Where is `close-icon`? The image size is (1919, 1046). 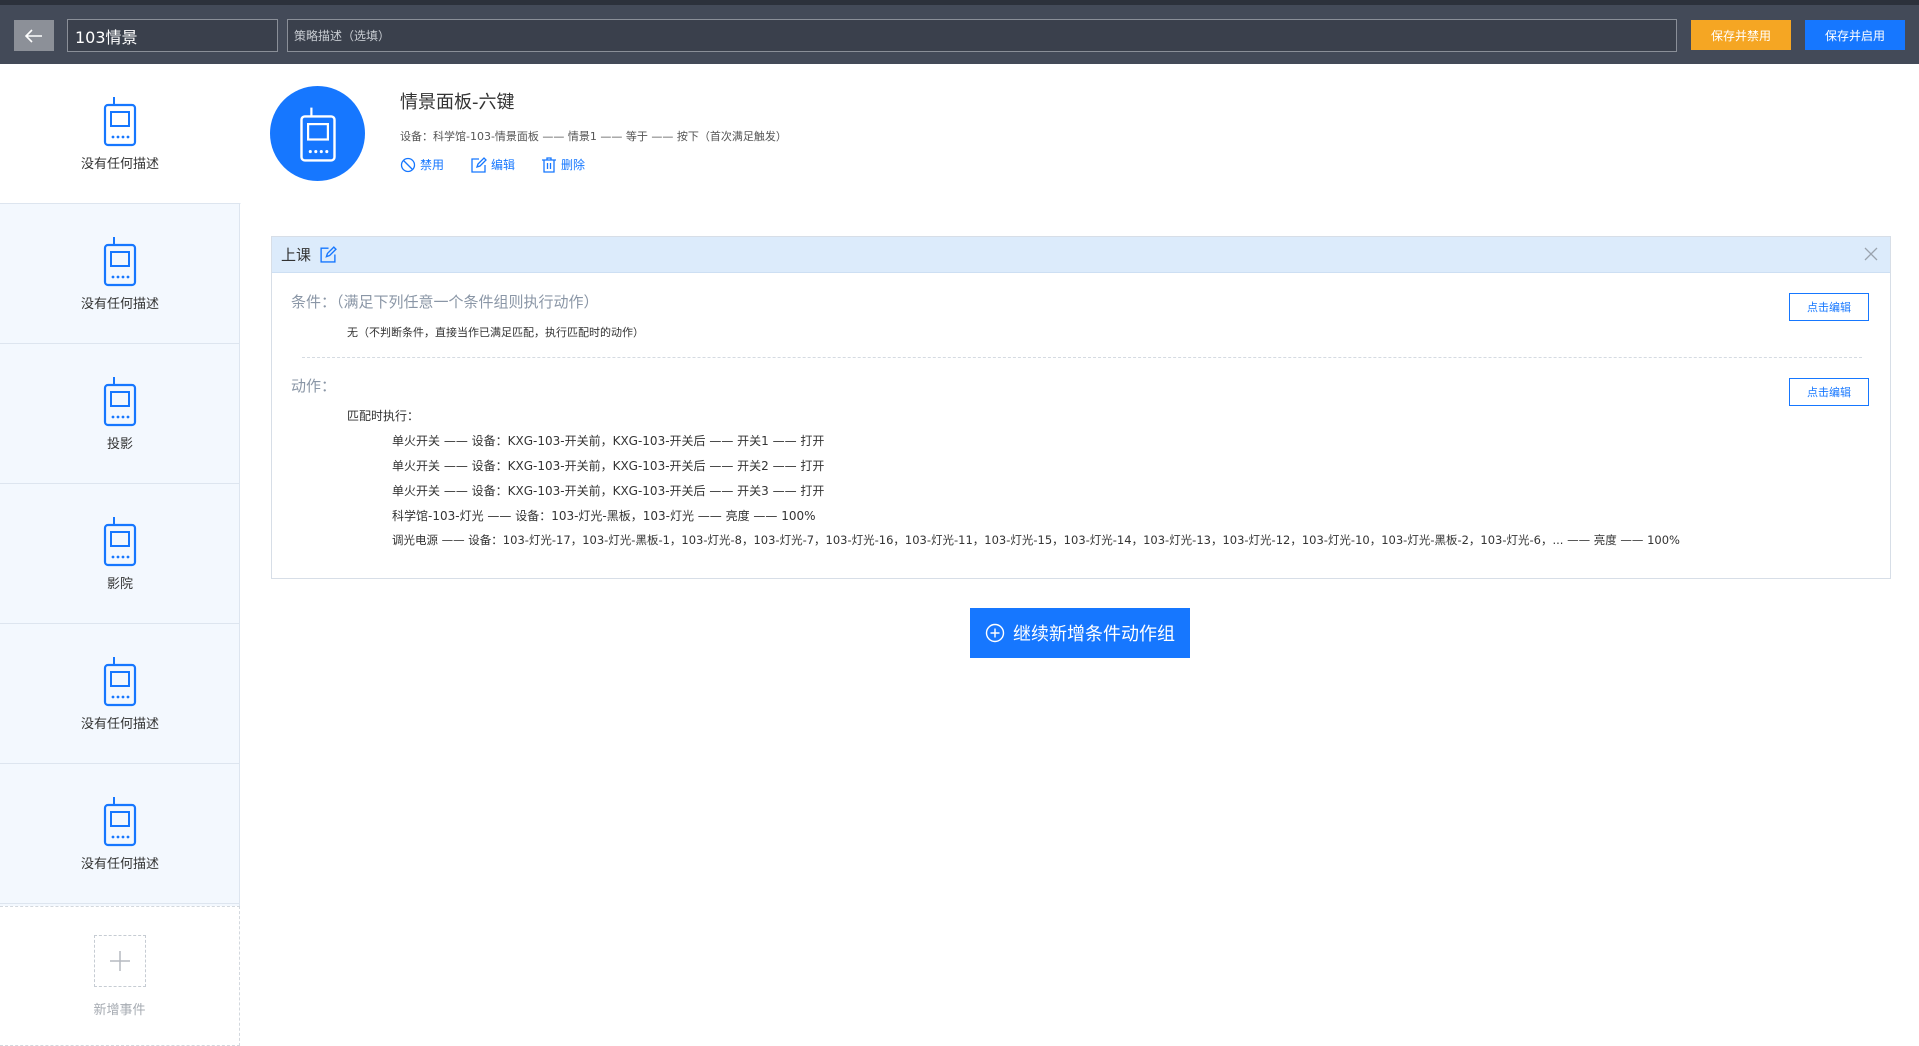
close-icon is located at coordinates (1871, 254).